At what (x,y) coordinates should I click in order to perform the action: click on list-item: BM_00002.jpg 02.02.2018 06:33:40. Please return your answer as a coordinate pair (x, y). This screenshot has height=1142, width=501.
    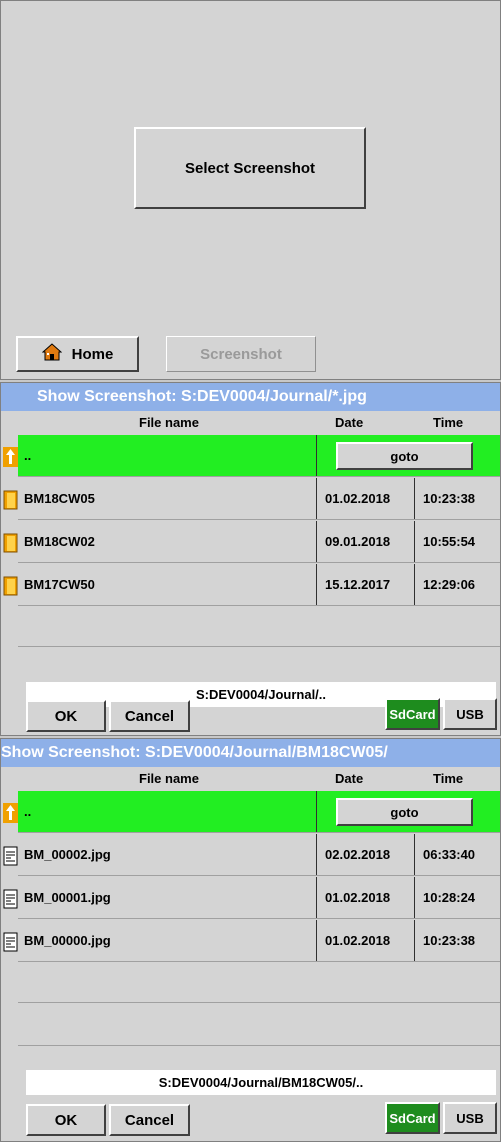
    Looking at the image, I should click on (259, 855).